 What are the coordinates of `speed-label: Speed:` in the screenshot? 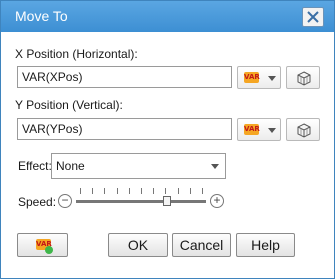 It's located at (37, 202).